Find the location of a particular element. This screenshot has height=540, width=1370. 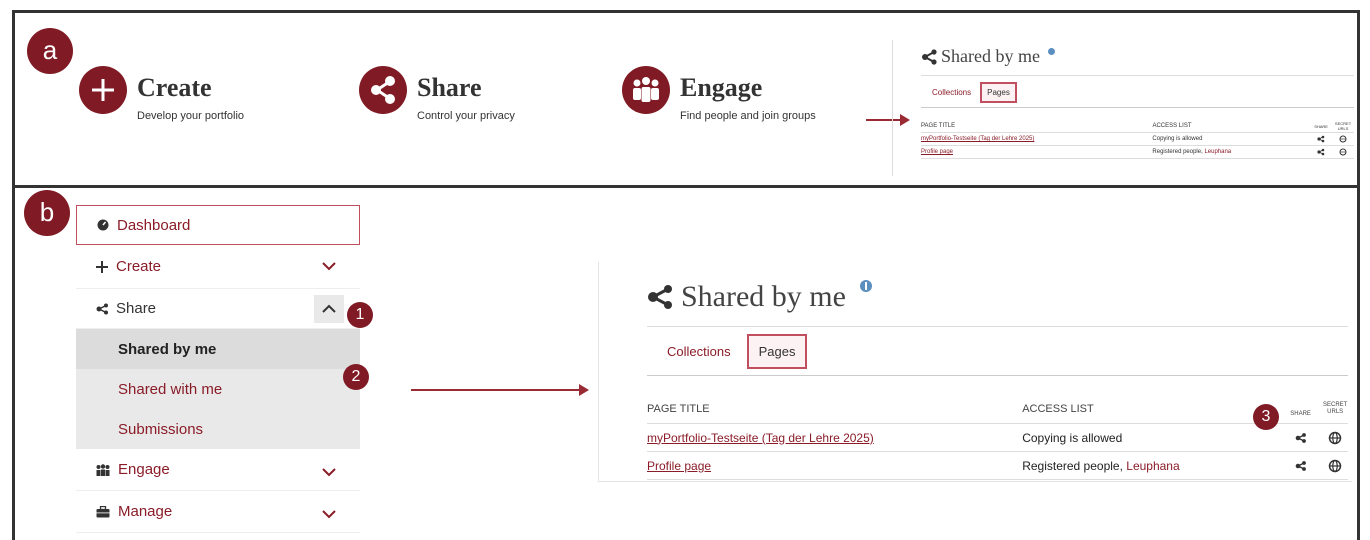

callout-badge-3: 3 is located at coordinates (1266, 417).